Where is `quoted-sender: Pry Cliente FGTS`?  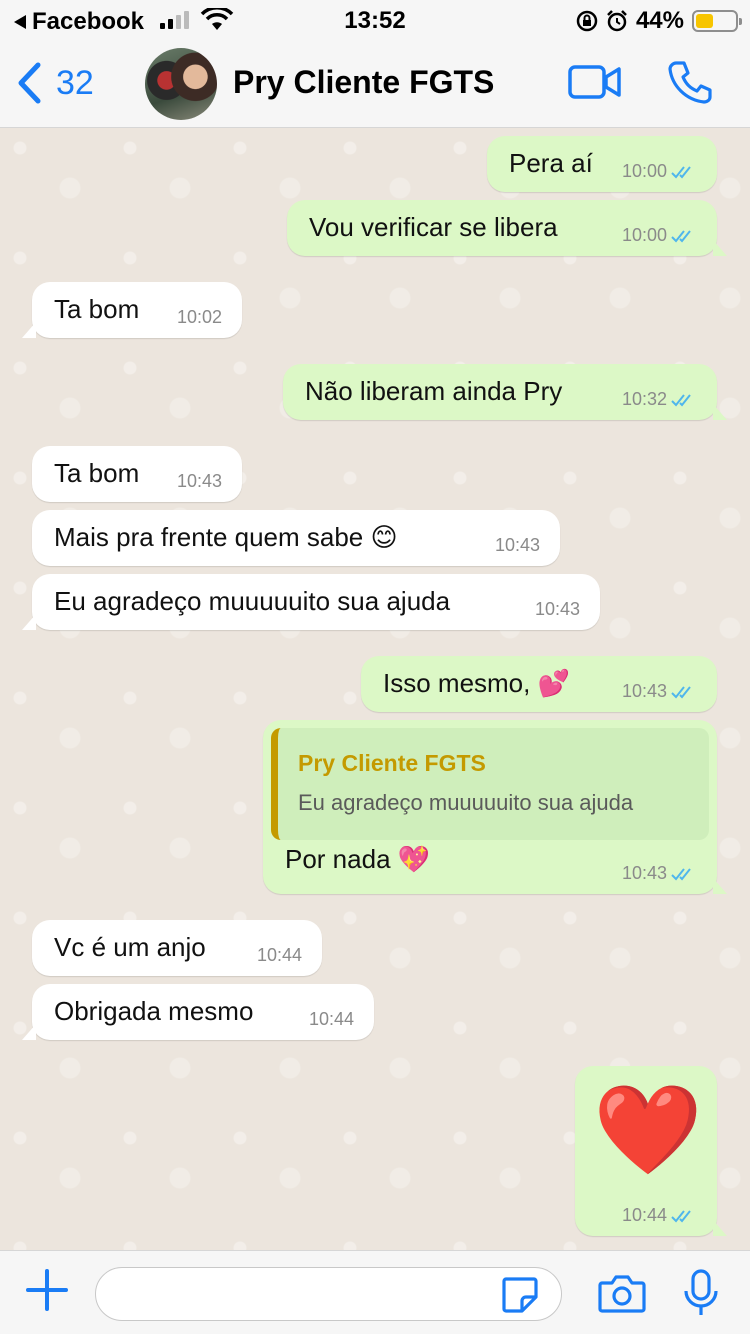
quoted-sender: Pry Cliente FGTS is located at coordinates (392, 763).